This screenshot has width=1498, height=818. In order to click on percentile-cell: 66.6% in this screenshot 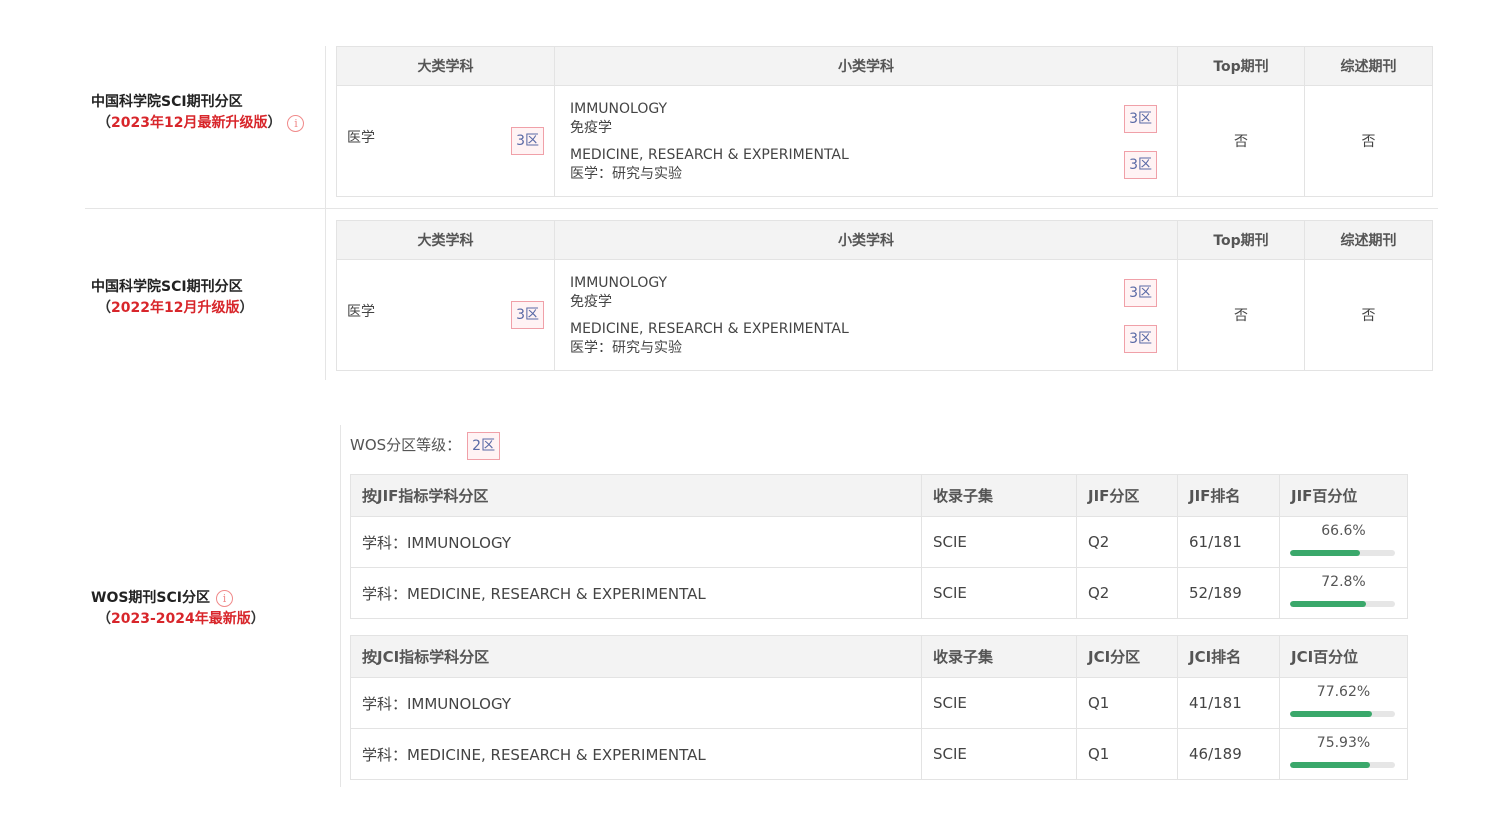, I will do `click(1343, 542)`.